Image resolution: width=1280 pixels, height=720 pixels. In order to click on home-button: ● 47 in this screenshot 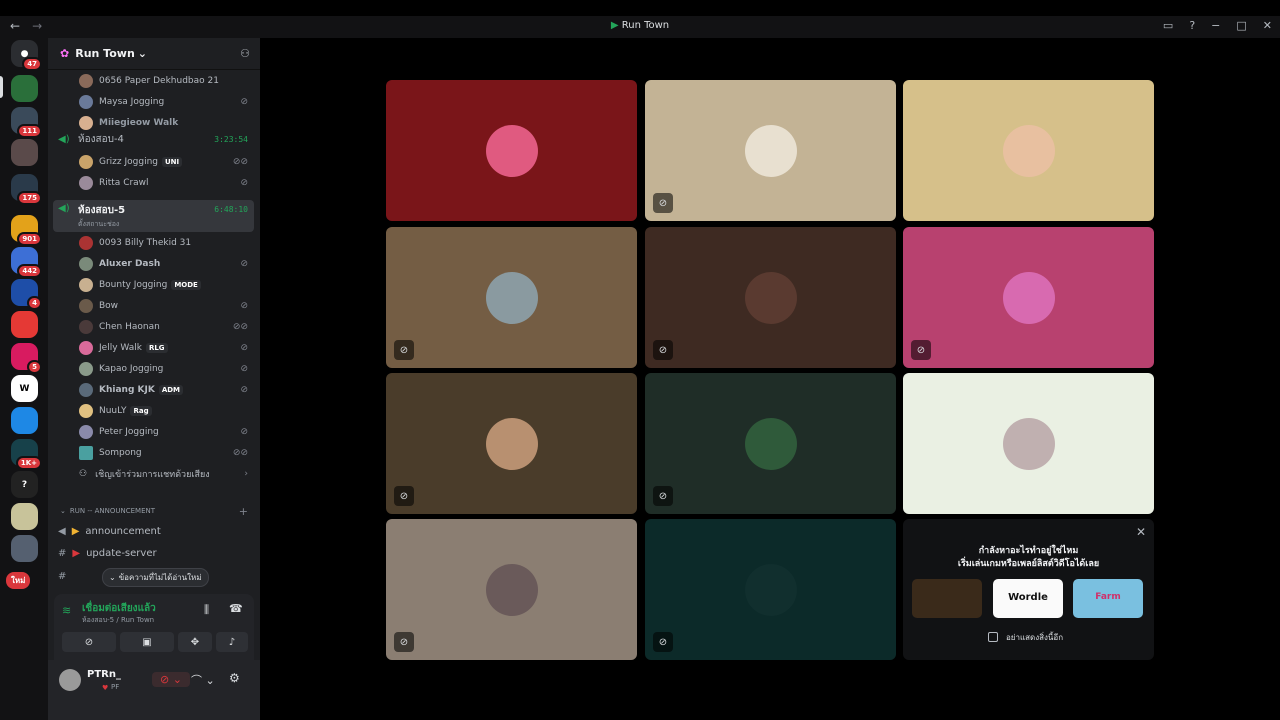, I will do `click(26, 55)`.